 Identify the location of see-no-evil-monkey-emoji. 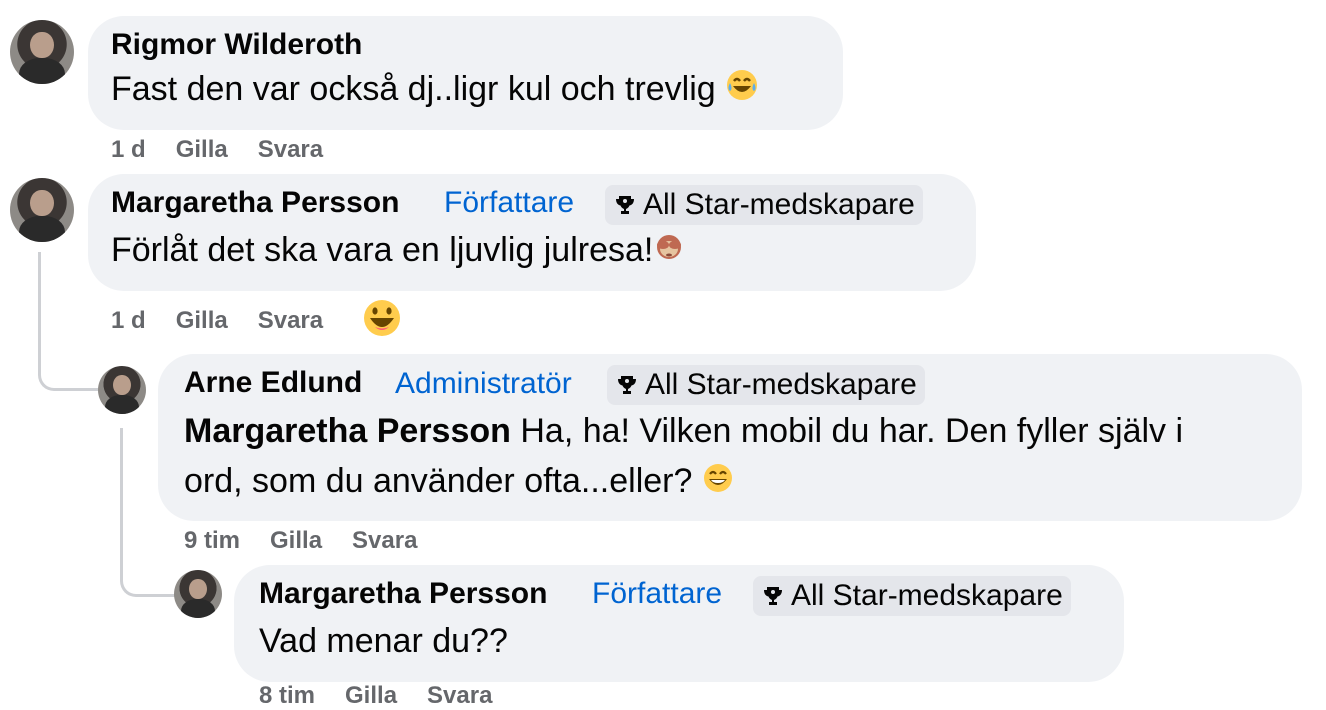
(669, 252).